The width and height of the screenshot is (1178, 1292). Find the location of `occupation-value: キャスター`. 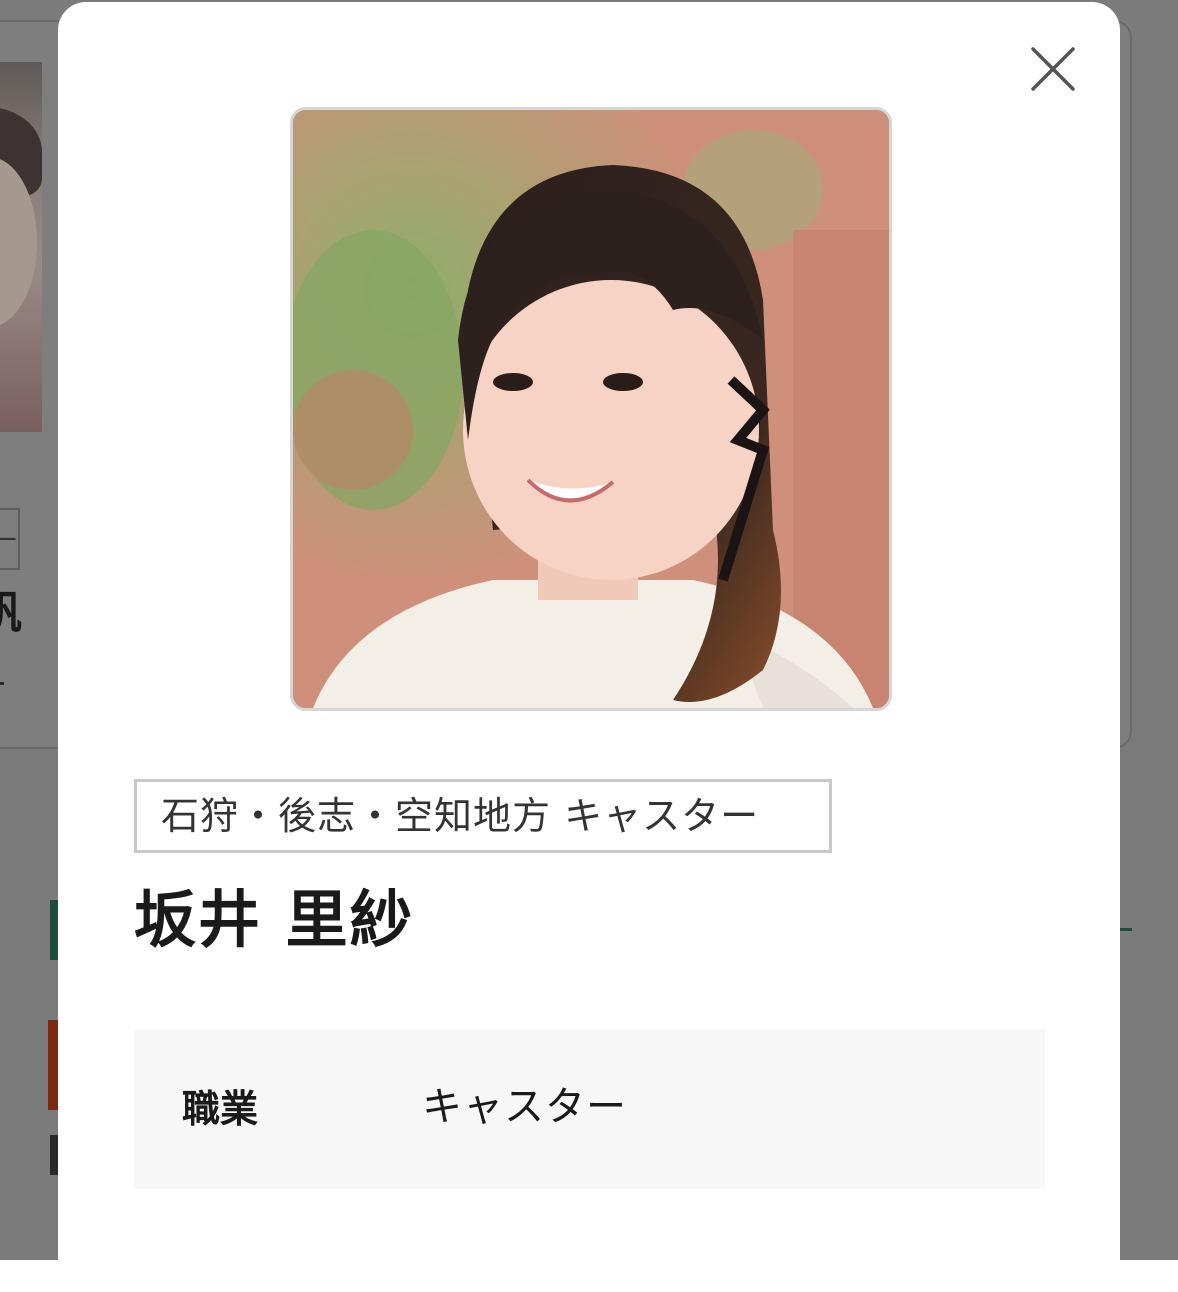

occupation-value: キャスター is located at coordinates (524, 1107).